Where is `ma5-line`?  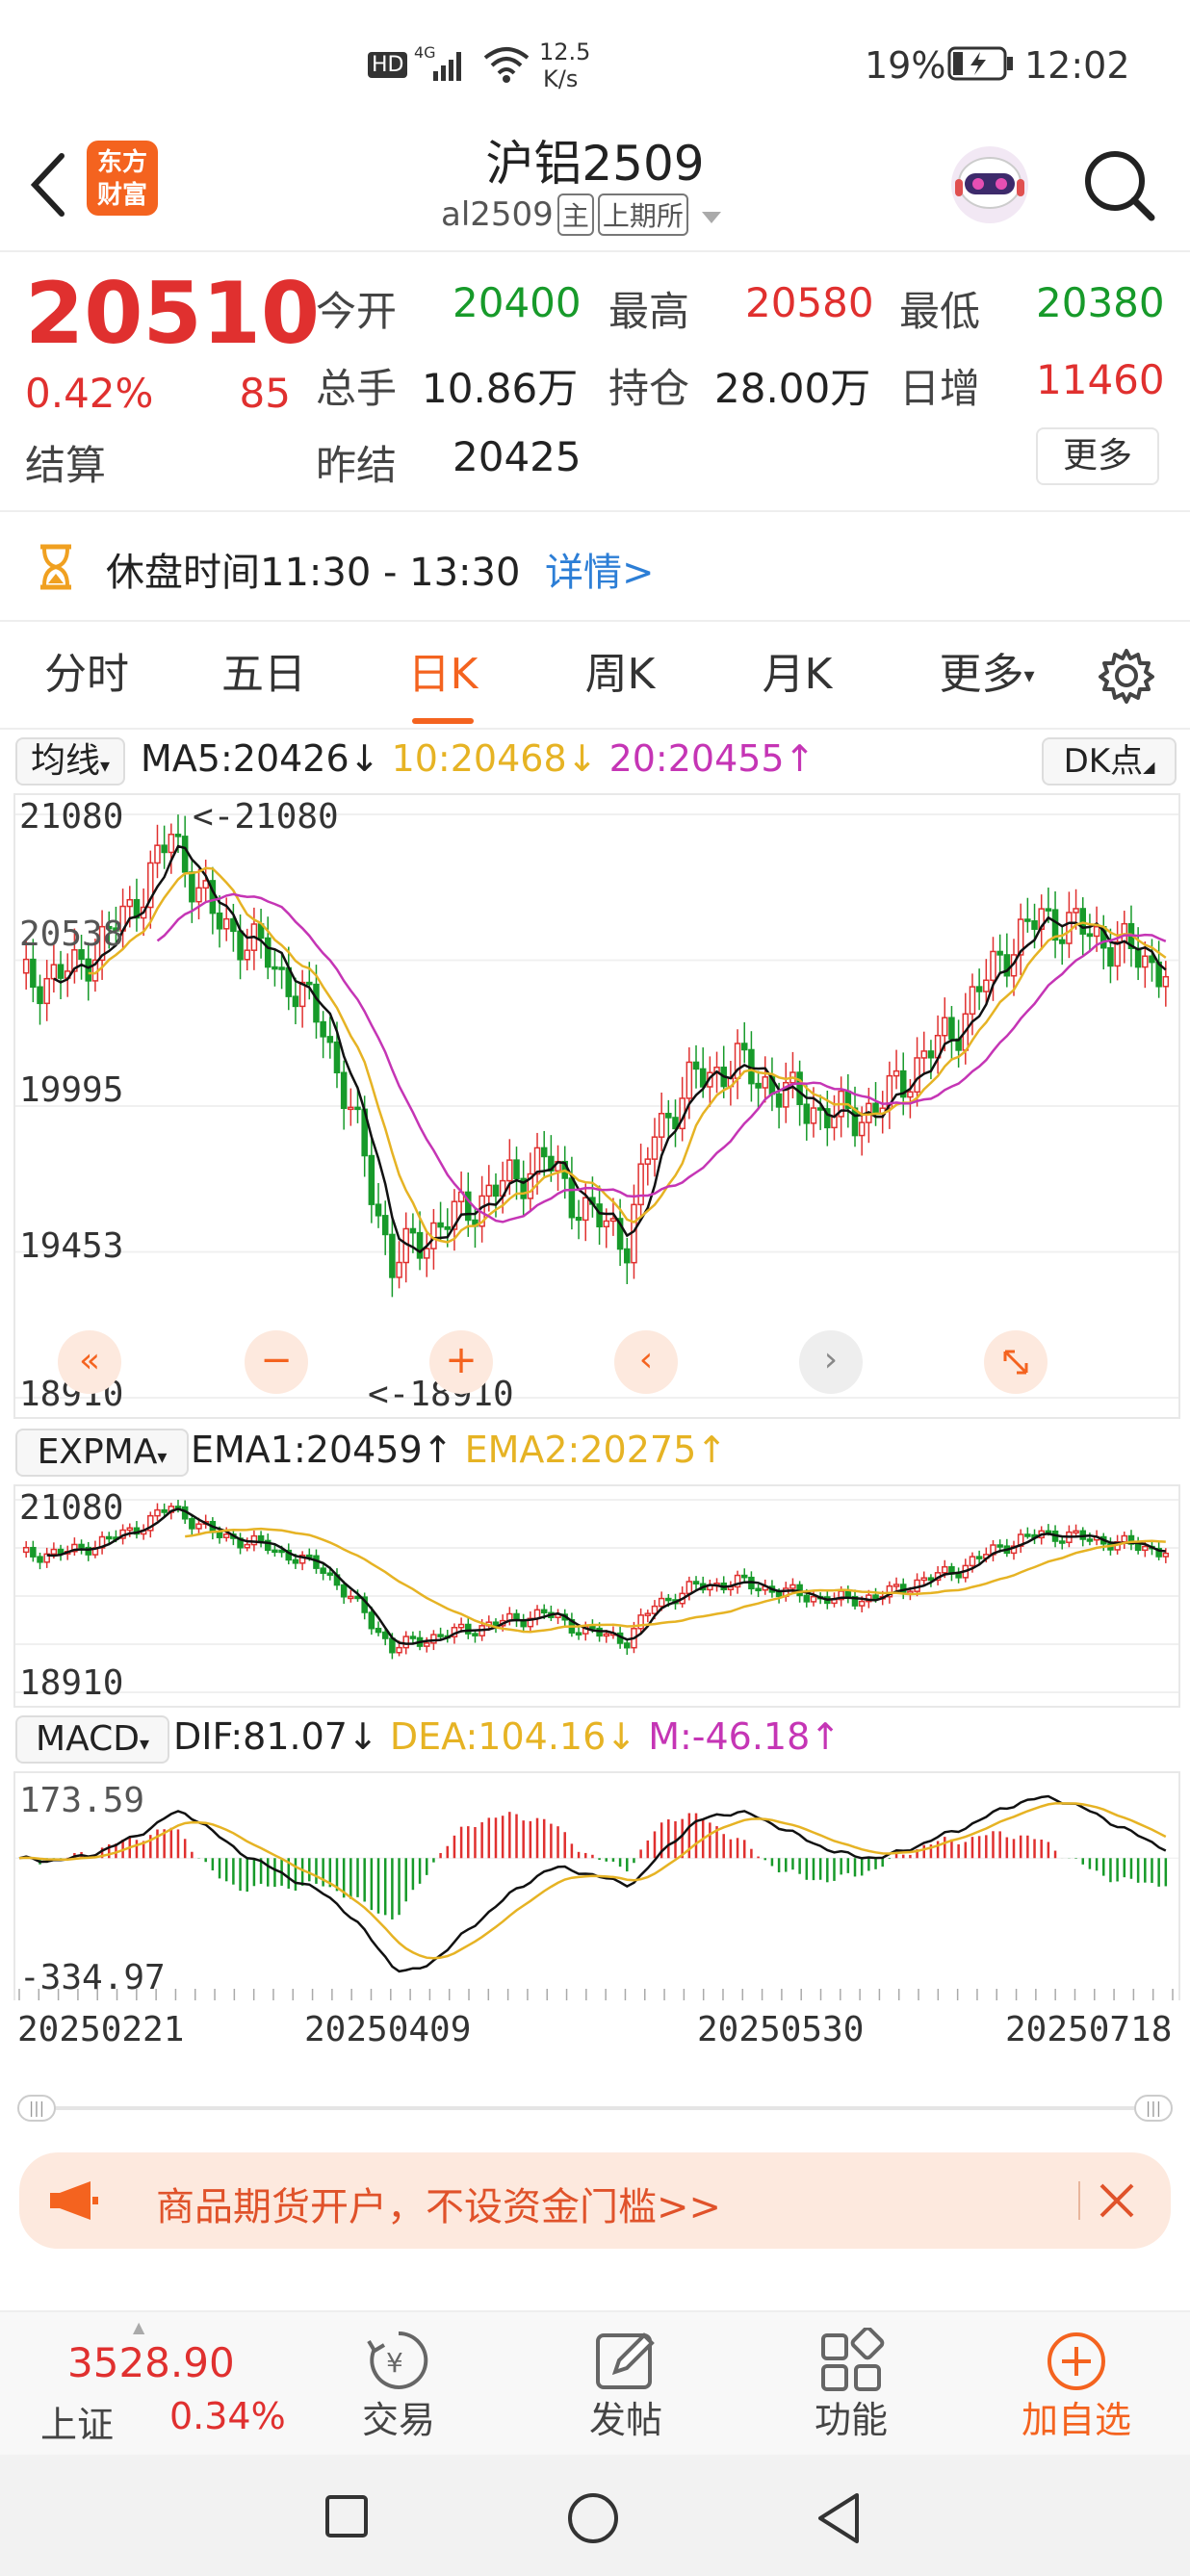
ma5-line is located at coordinates (610, 1049).